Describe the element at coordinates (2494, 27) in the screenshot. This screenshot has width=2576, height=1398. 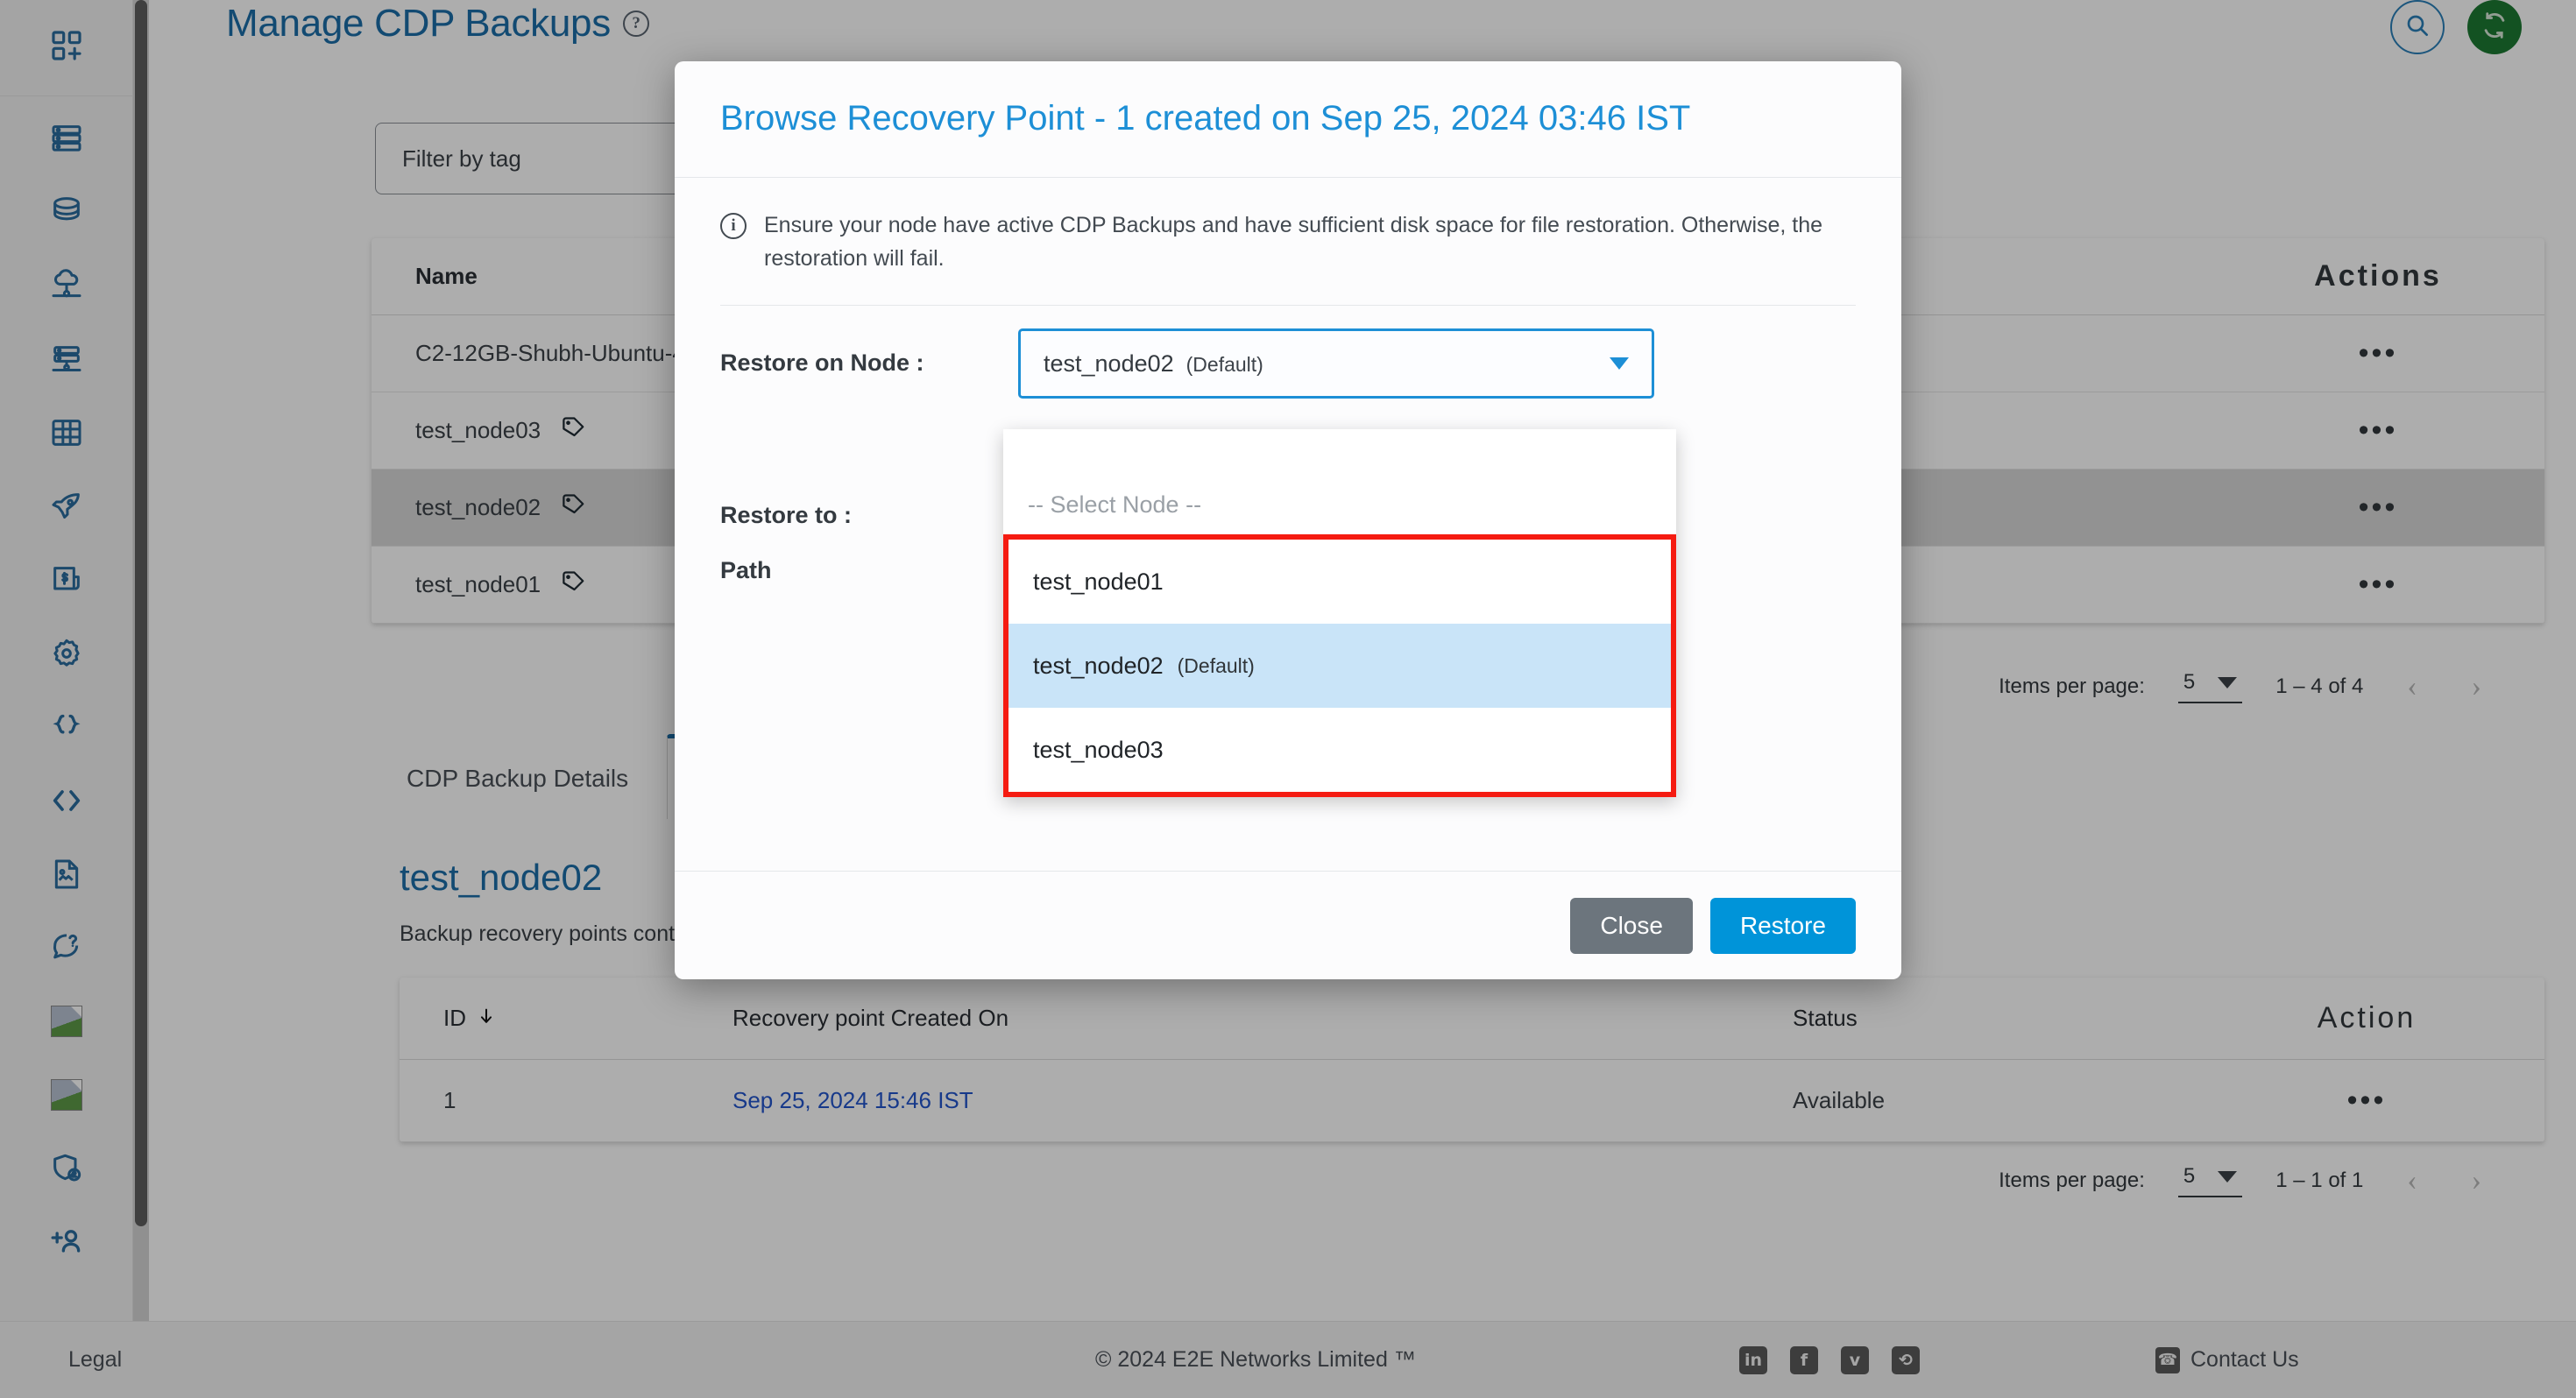
I see `refresh-button` at that location.